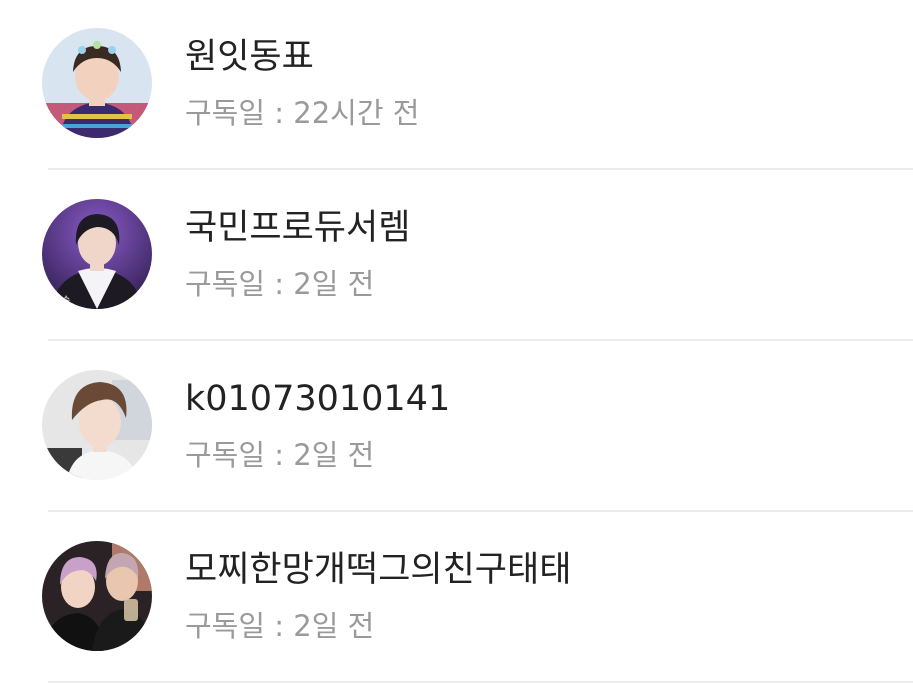  Describe the element at coordinates (356, 113) in the screenshot. I see `subscribed-value: 22시간 전` at that location.